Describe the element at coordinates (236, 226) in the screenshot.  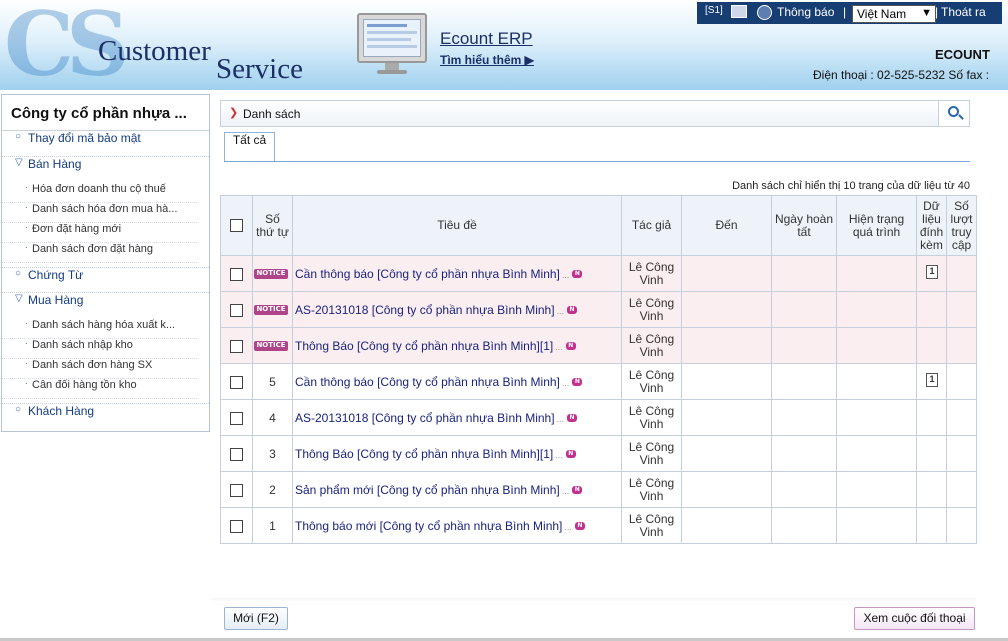
I see `select-all-checkbox` at that location.